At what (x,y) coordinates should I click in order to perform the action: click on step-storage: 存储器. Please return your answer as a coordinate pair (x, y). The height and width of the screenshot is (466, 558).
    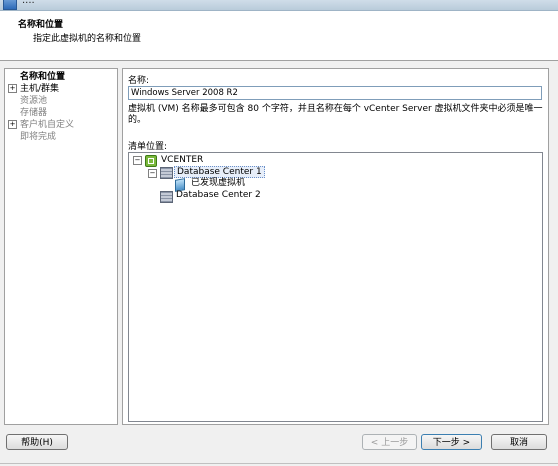
    Looking at the image, I should click on (27, 113).